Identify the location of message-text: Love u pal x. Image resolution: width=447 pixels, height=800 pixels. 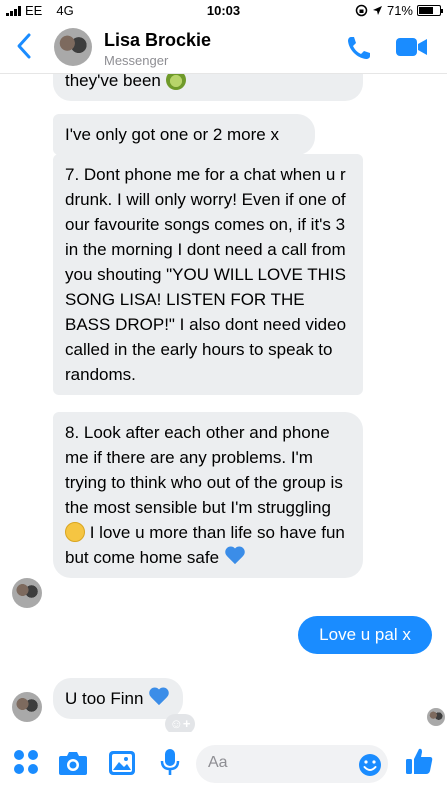
(365, 634).